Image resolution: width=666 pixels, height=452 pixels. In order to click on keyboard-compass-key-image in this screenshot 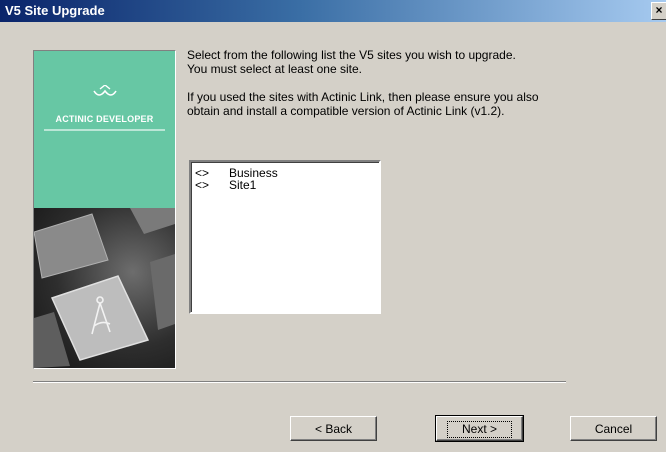, I will do `click(104, 288)`.